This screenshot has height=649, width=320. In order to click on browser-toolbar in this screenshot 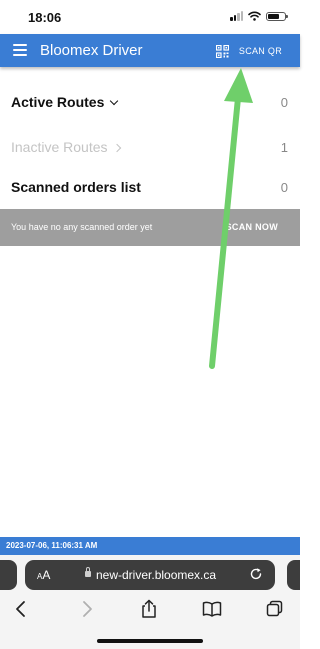, I will do `click(150, 609)`.